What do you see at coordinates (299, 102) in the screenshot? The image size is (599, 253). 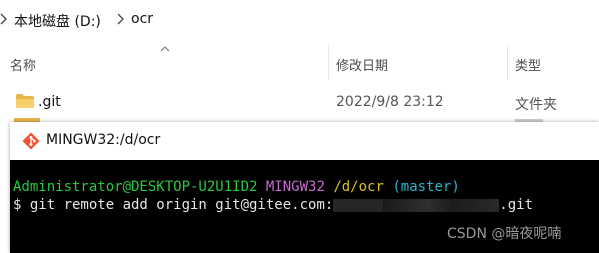 I see `file-row: .git 2022/9/8 23:12 文件夹` at bounding box center [299, 102].